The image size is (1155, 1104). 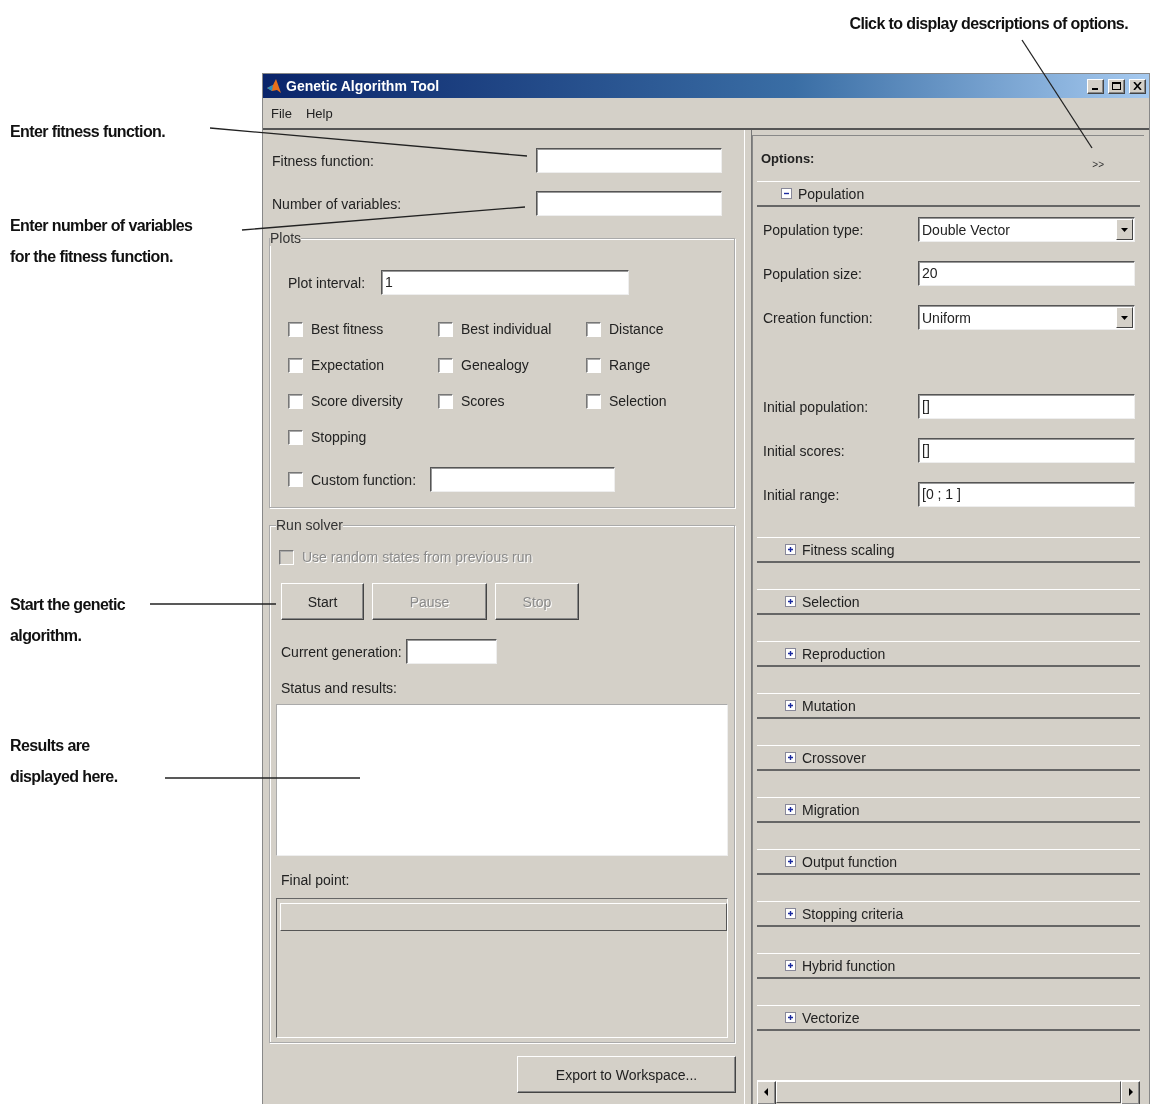 What do you see at coordinates (748, 617) in the screenshot?
I see `splitter` at bounding box center [748, 617].